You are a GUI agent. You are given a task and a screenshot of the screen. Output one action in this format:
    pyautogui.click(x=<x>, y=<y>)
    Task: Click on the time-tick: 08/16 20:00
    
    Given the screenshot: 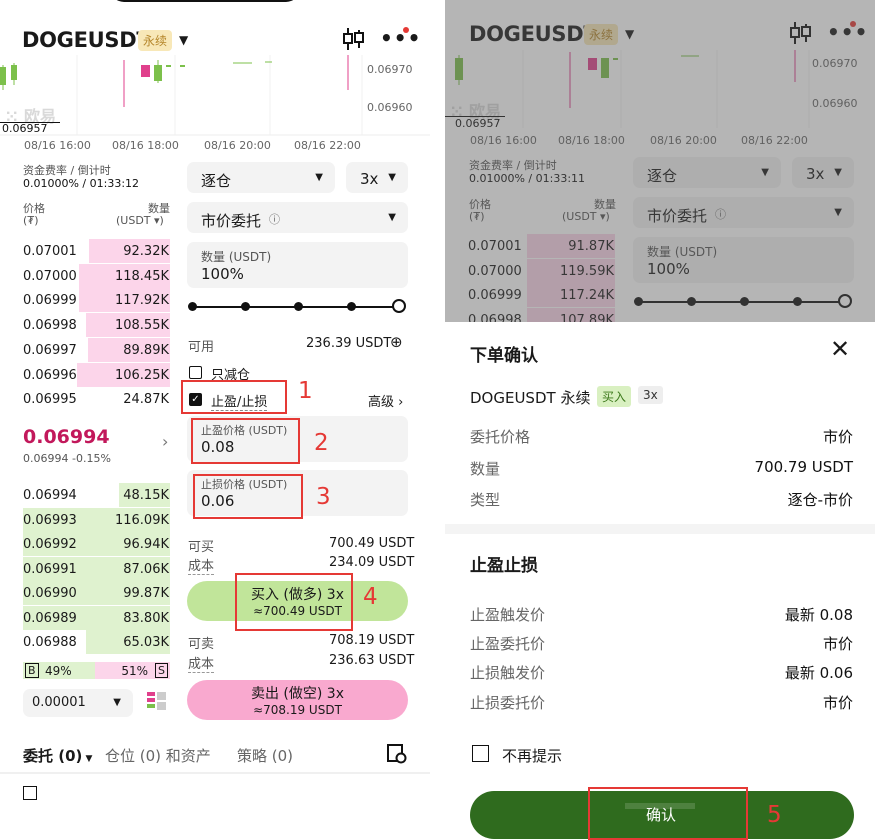 What is the action you would take?
    pyautogui.click(x=237, y=145)
    